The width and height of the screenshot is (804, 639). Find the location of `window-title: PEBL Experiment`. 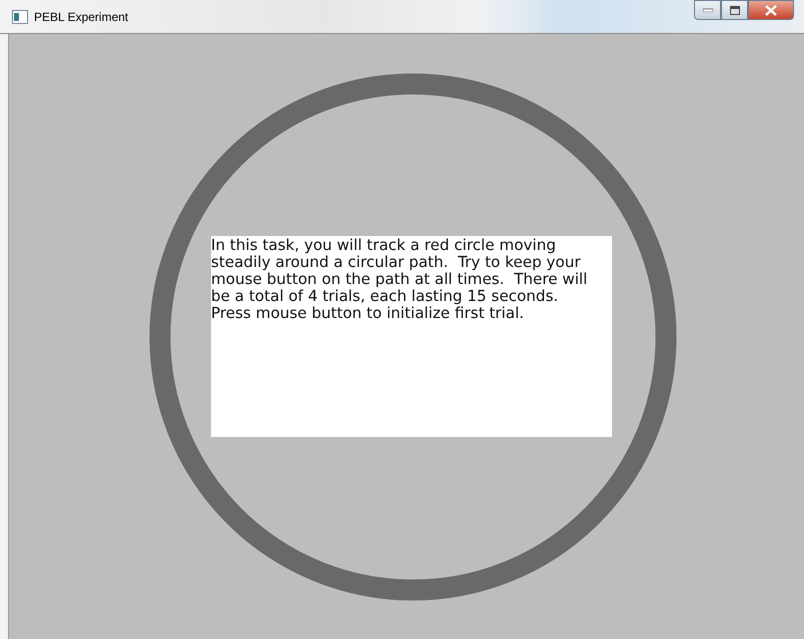

window-title: PEBL Experiment is located at coordinates (81, 17).